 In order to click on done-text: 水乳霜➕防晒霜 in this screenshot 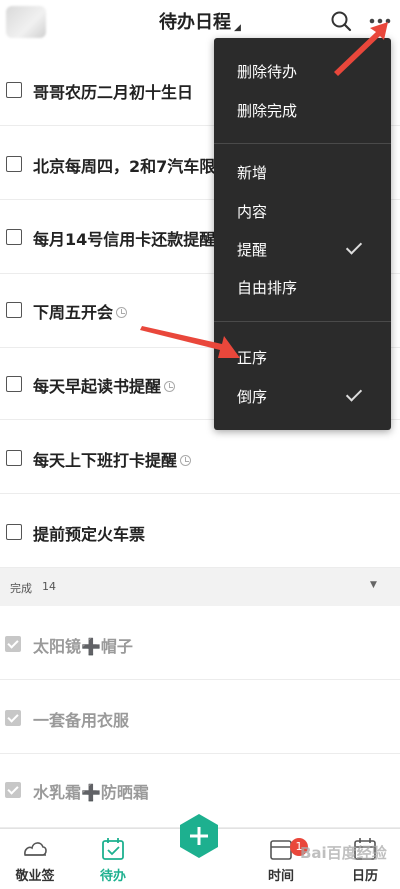, I will do `click(91, 792)`.